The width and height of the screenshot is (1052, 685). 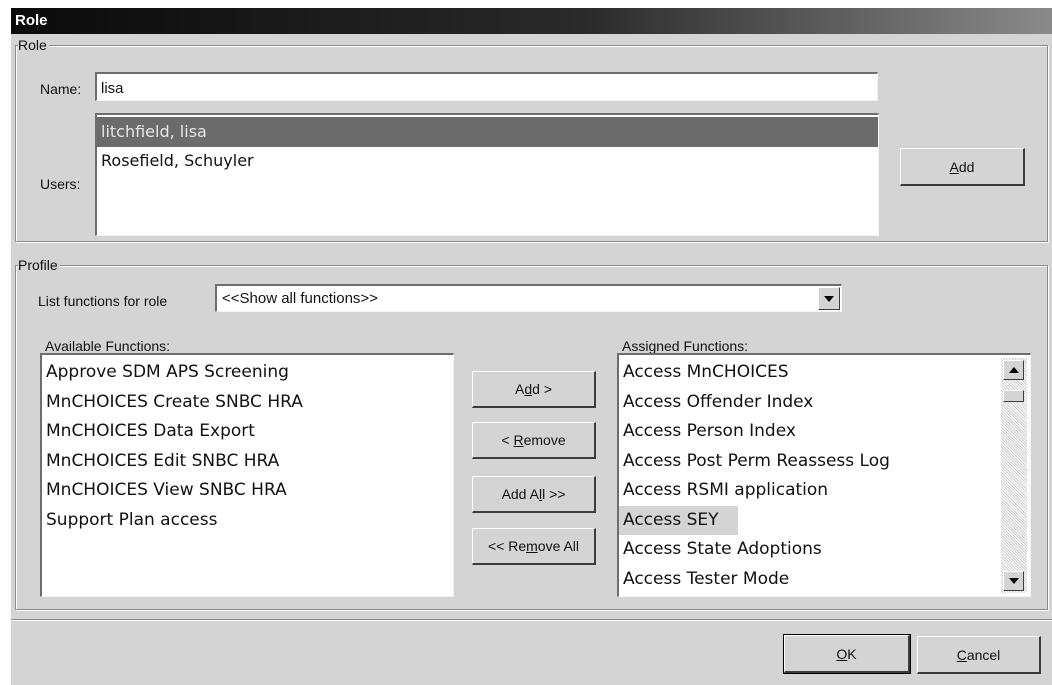 What do you see at coordinates (520, 494) in the screenshot?
I see `add-all-label-pre: Add A` at bounding box center [520, 494].